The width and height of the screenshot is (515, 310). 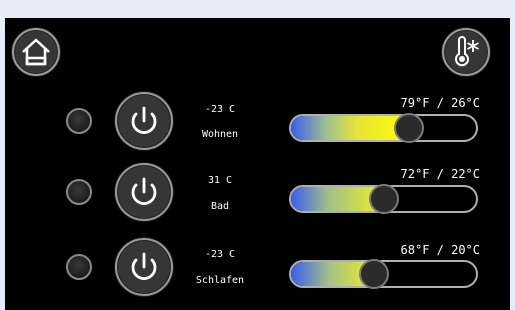 I want to click on home-button, so click(x=36, y=52).